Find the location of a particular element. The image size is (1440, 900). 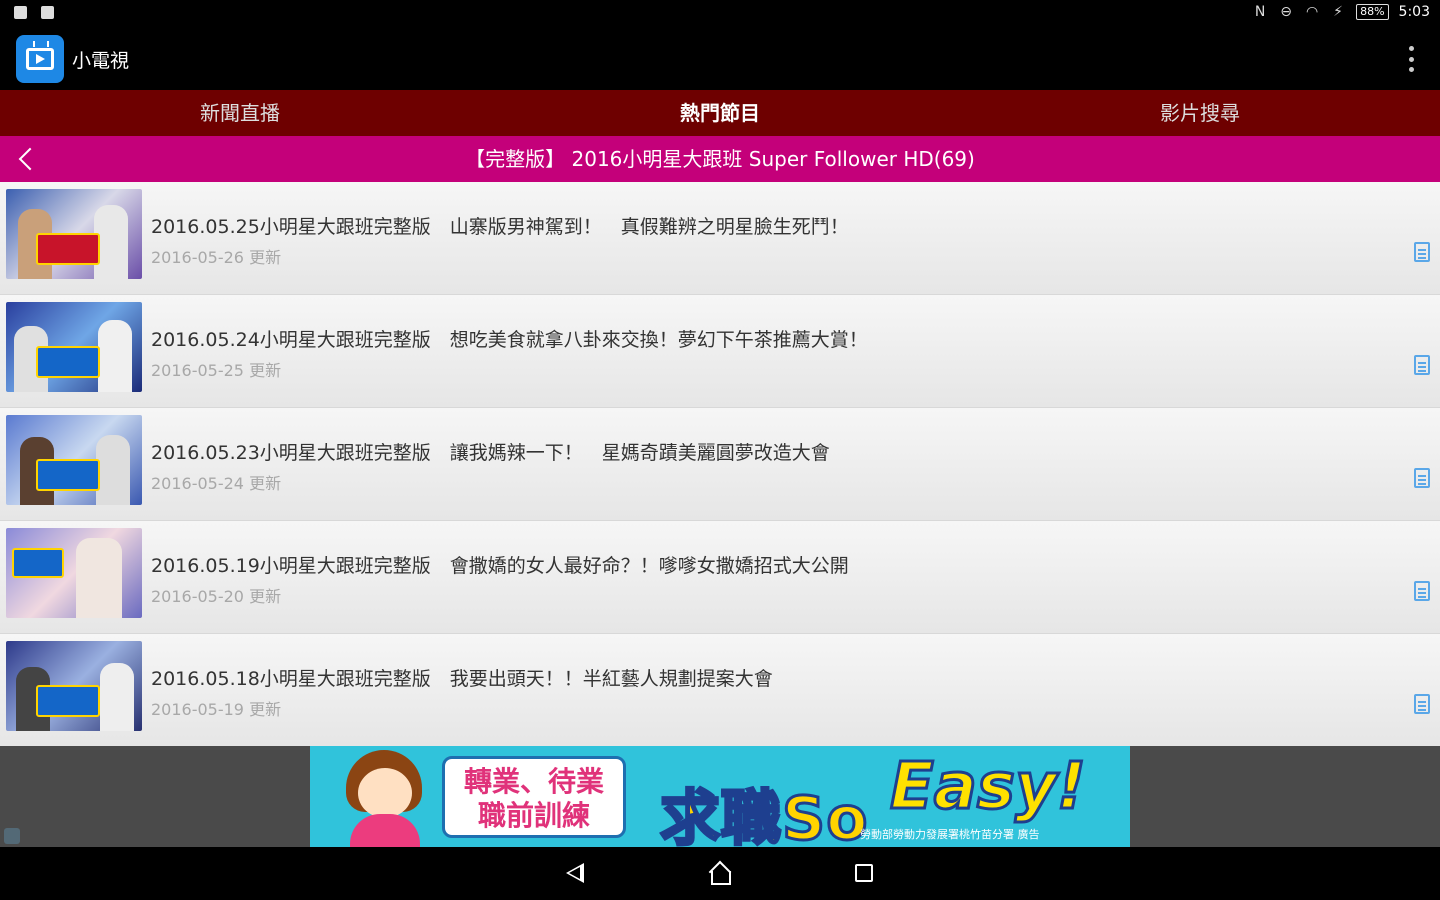

tab-bar: 新聞直播 熱門節目 影片搜尋 is located at coordinates (720, 113).